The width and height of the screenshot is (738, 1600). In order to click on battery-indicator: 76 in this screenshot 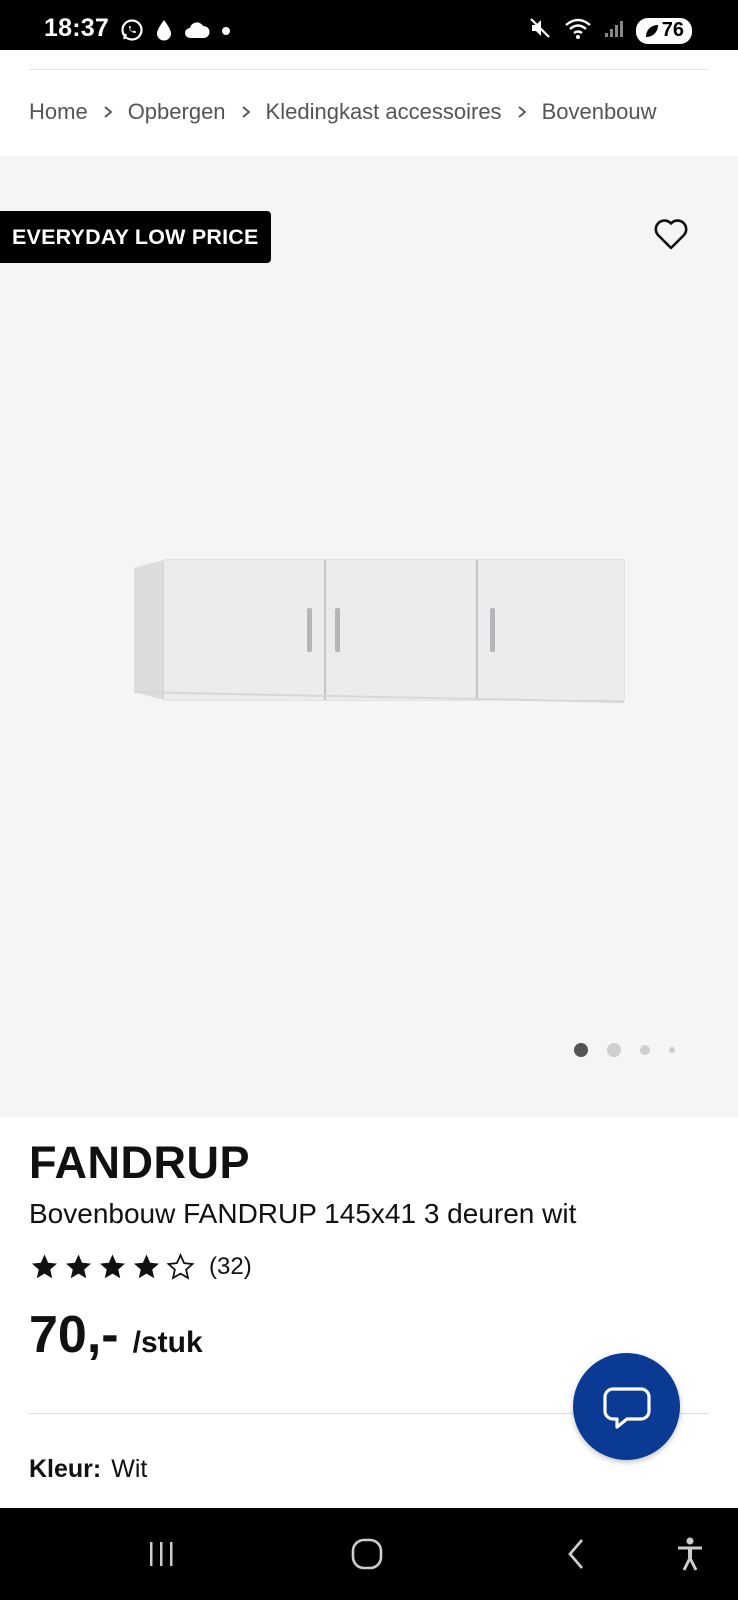, I will do `click(663, 30)`.